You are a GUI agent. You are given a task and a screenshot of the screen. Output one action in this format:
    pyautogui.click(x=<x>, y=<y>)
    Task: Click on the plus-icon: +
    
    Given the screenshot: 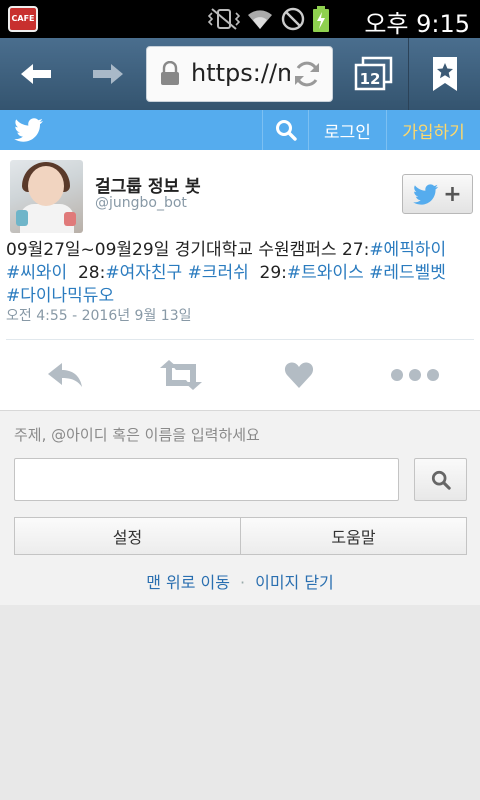 What is the action you would take?
    pyautogui.click(x=452, y=194)
    